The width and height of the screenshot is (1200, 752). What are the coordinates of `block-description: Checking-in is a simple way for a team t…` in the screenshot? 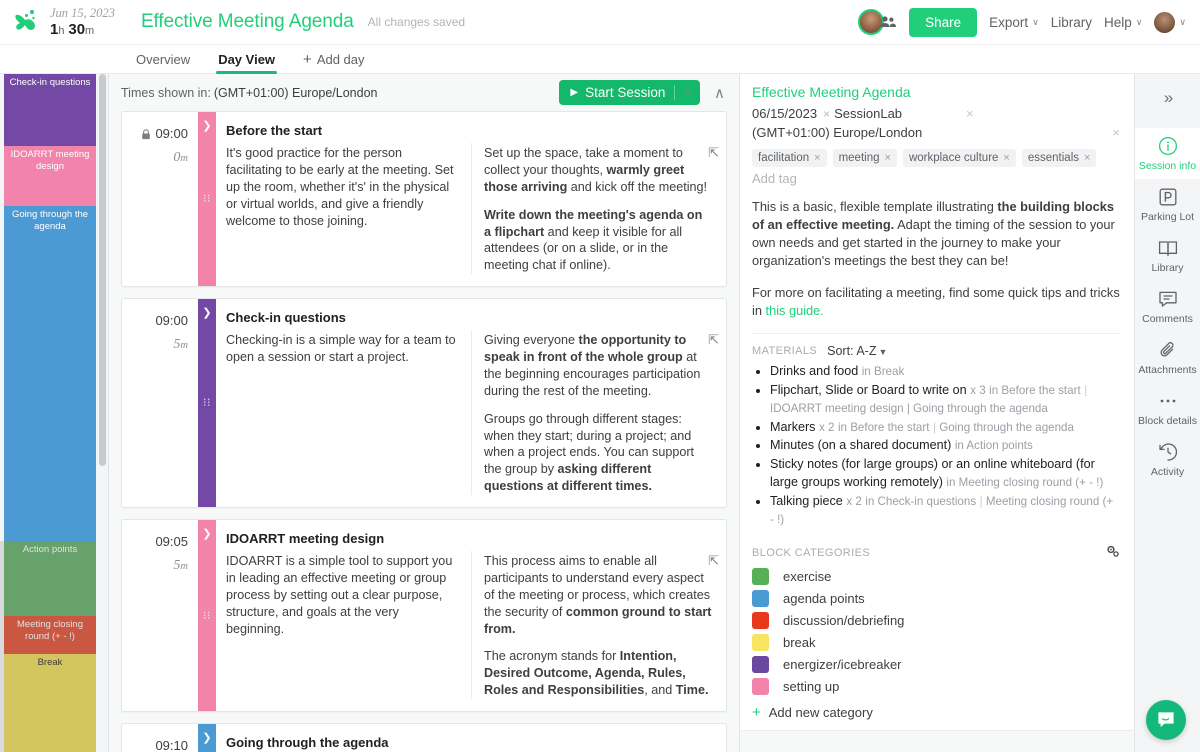 It's located at (343, 412).